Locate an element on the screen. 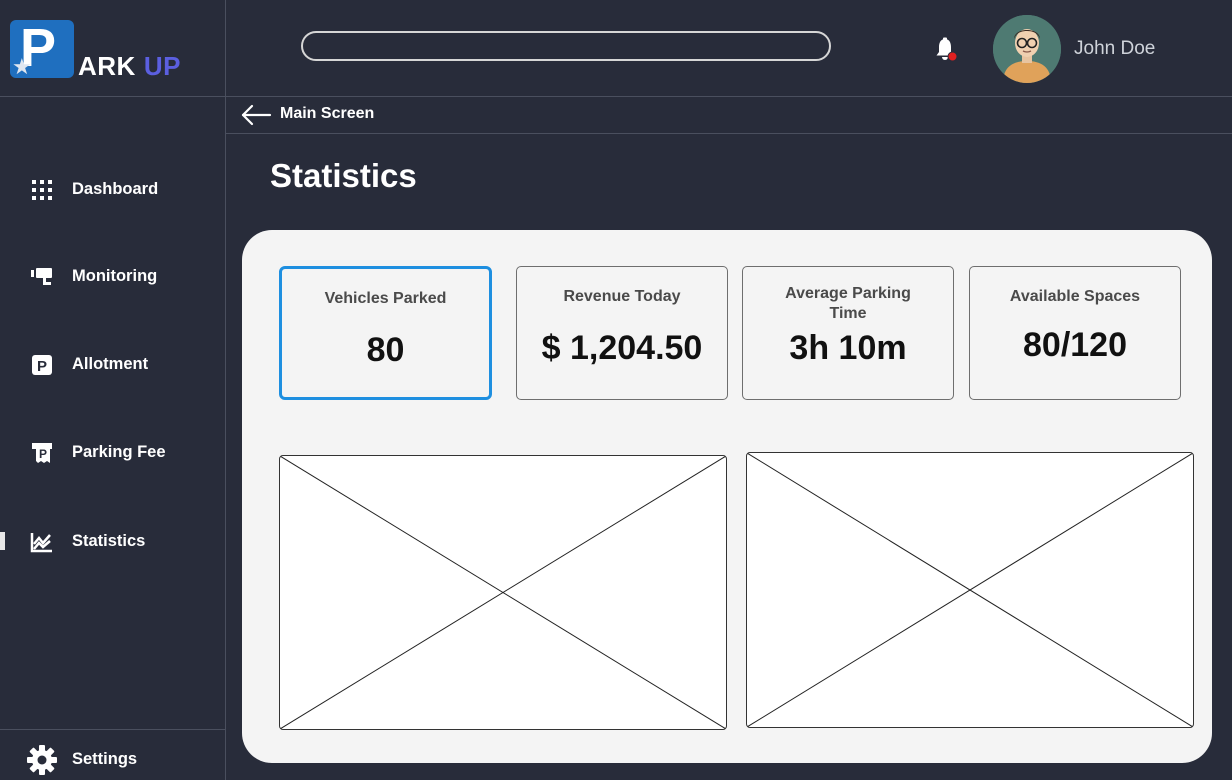 Image resolution: width=1232 pixels, height=780 pixels. stat-card-title: Average Parking Time is located at coordinates (848, 303).